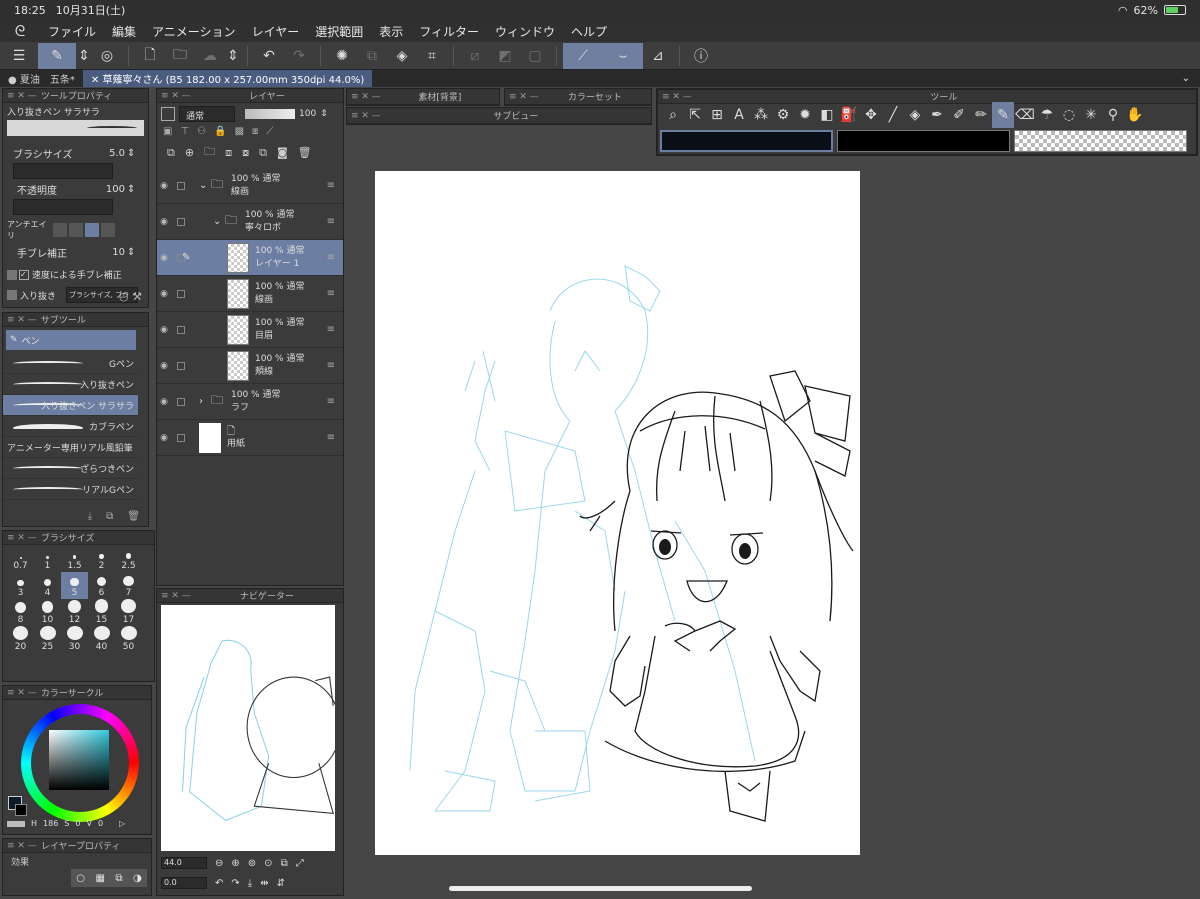  What do you see at coordinates (595, 96) in the screenshot?
I see `colorset-tab: カラーセット` at bounding box center [595, 96].